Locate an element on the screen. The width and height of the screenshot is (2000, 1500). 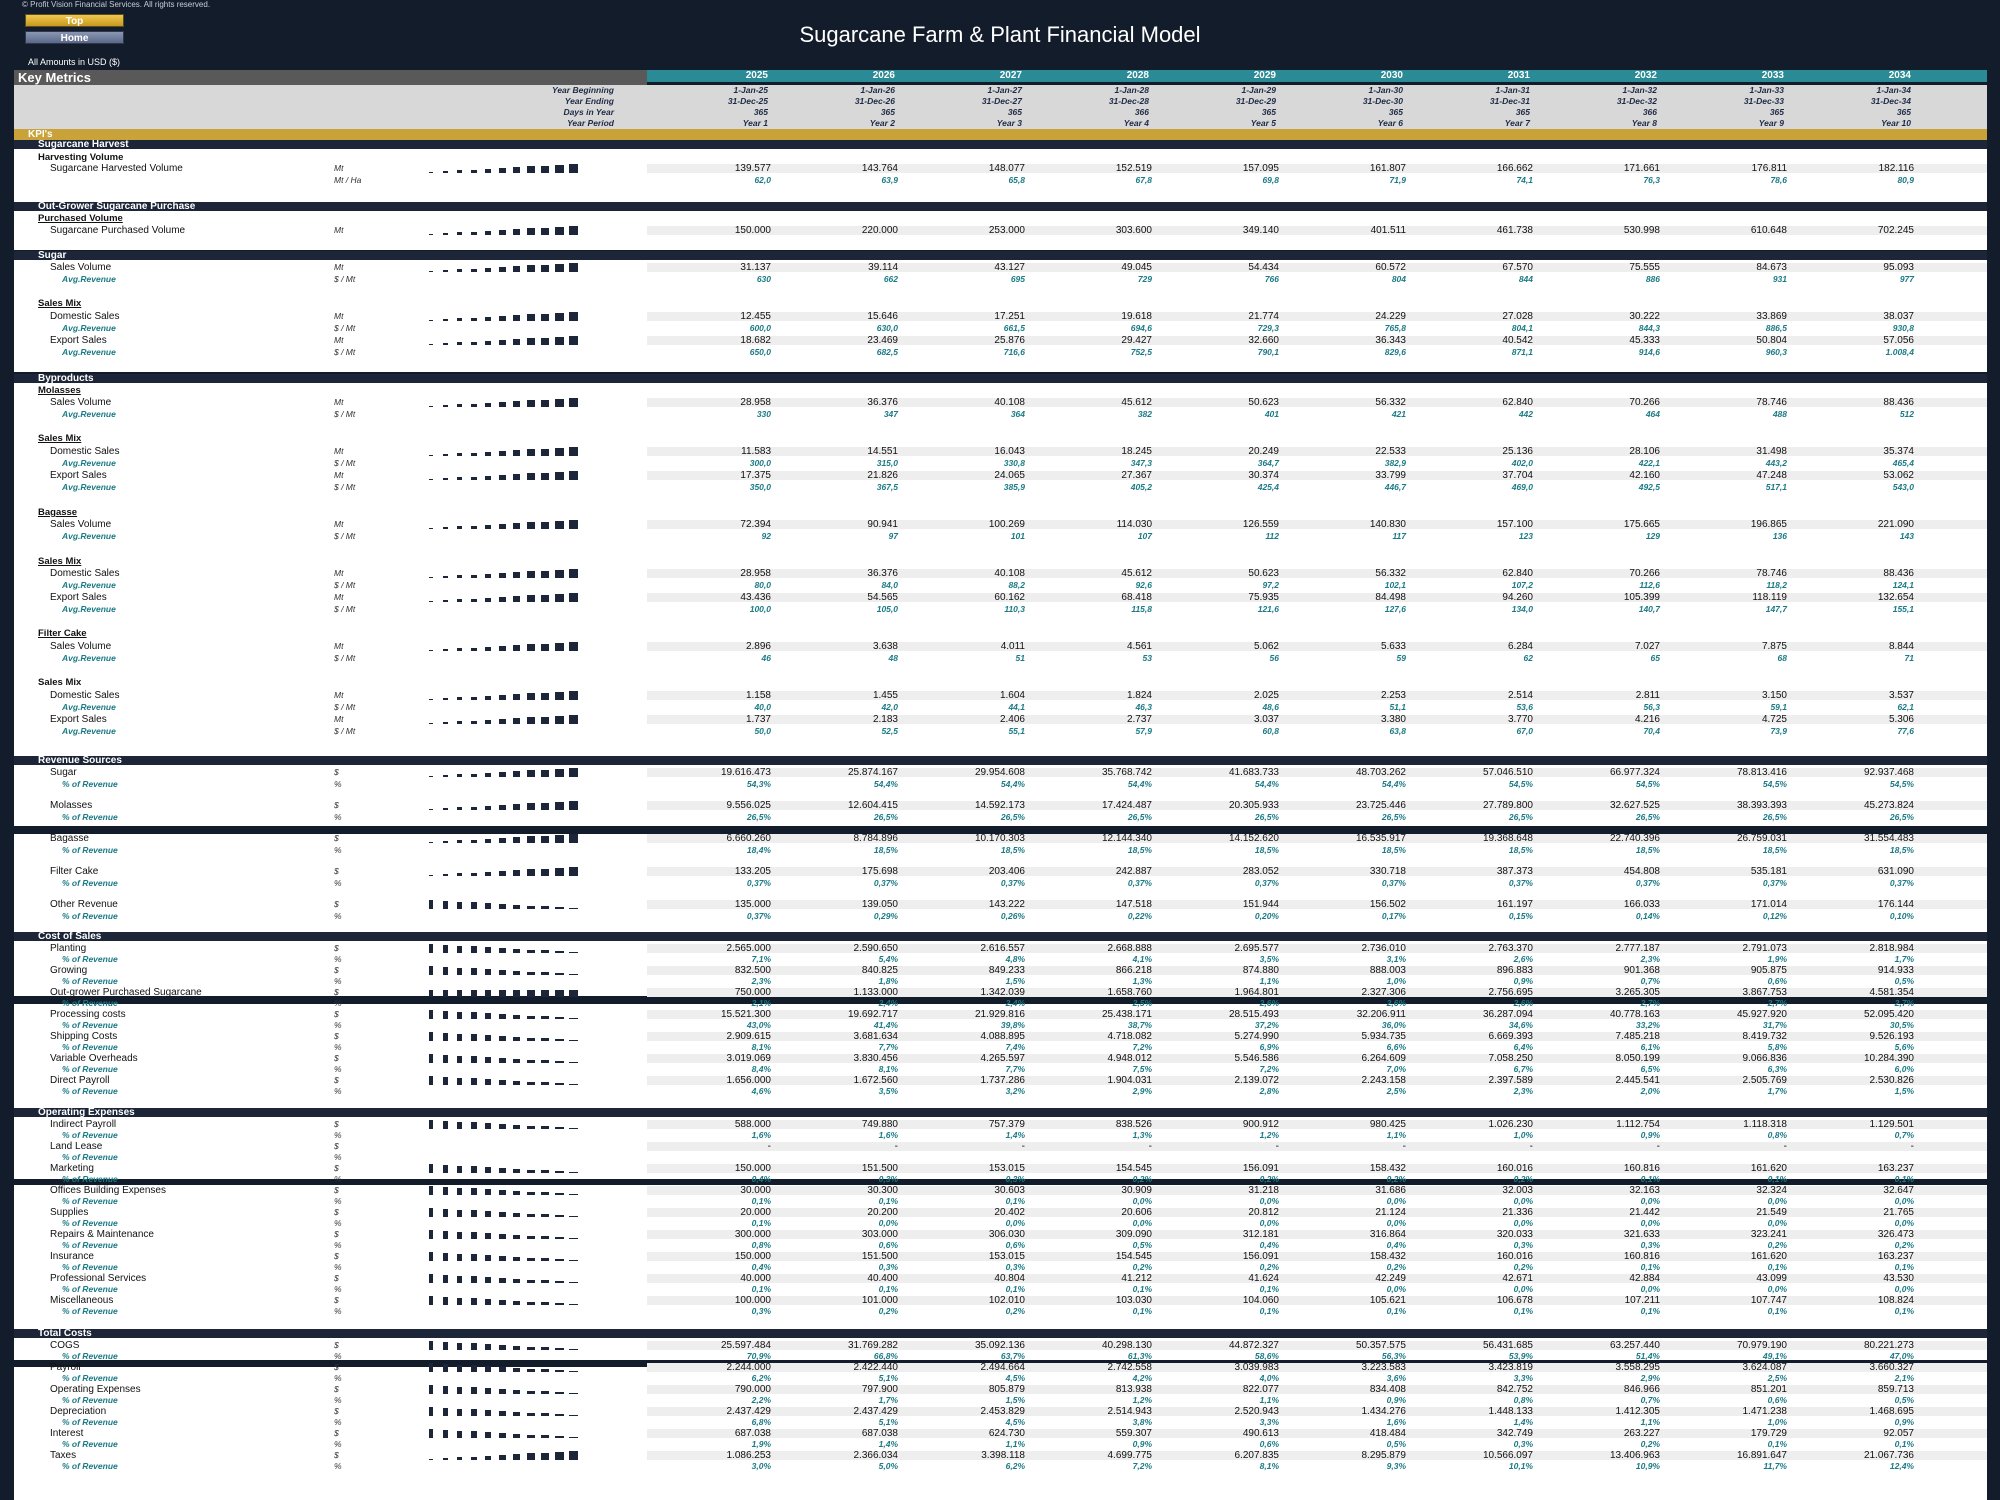
ratio-value-cell: 7,7% is located at coordinates (888, 1047).